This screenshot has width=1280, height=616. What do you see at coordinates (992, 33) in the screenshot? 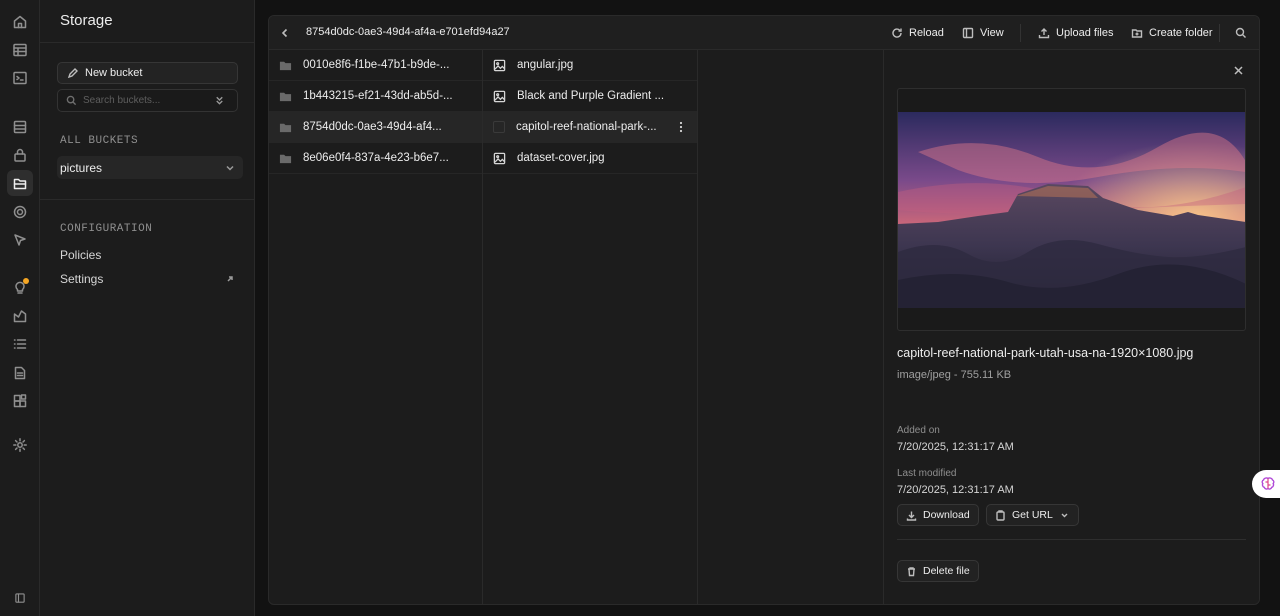
I see `view-label: View` at bounding box center [992, 33].